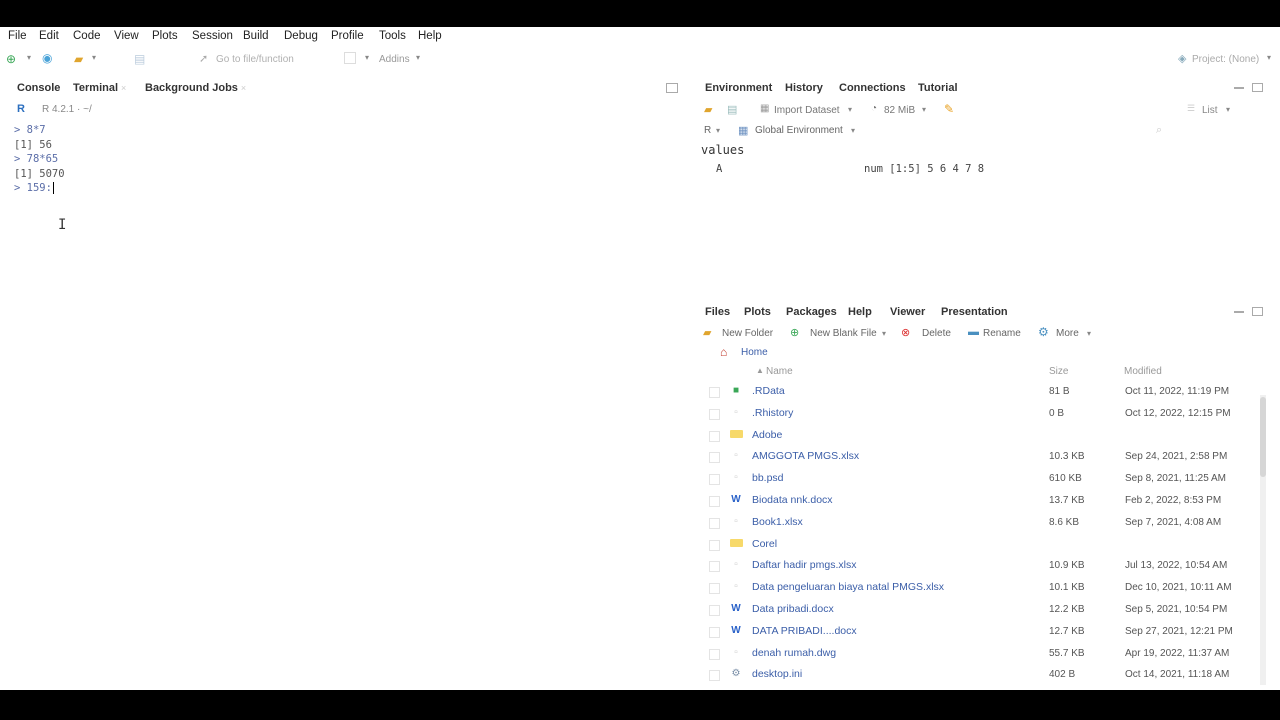 This screenshot has height=720, width=1280. I want to click on file-name-link: desktop.ini, so click(777, 674).